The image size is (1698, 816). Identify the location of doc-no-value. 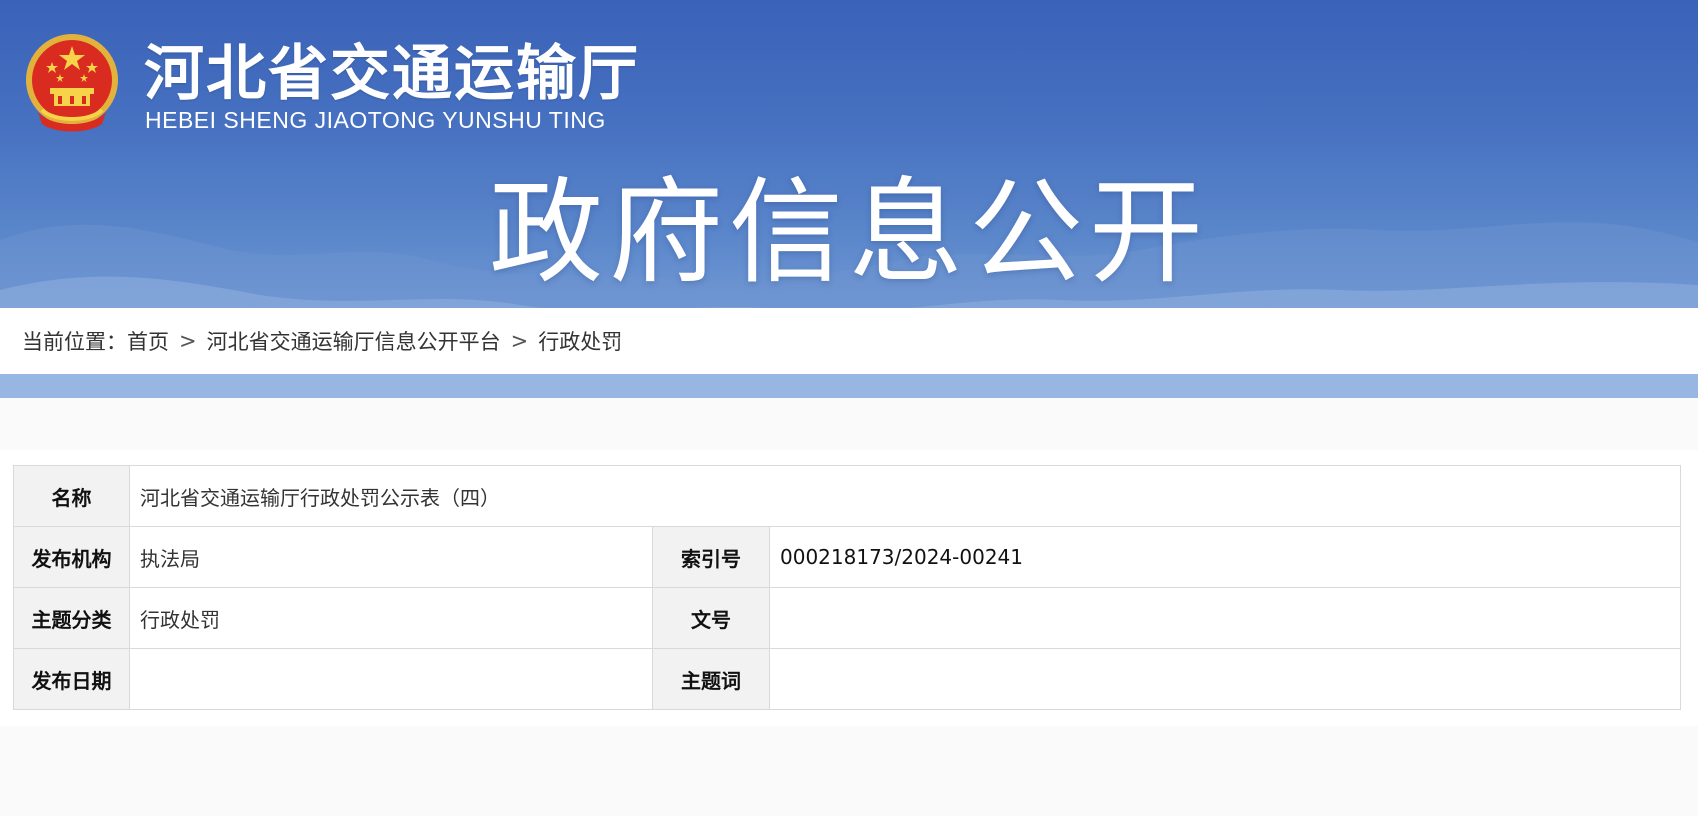
(1225, 618).